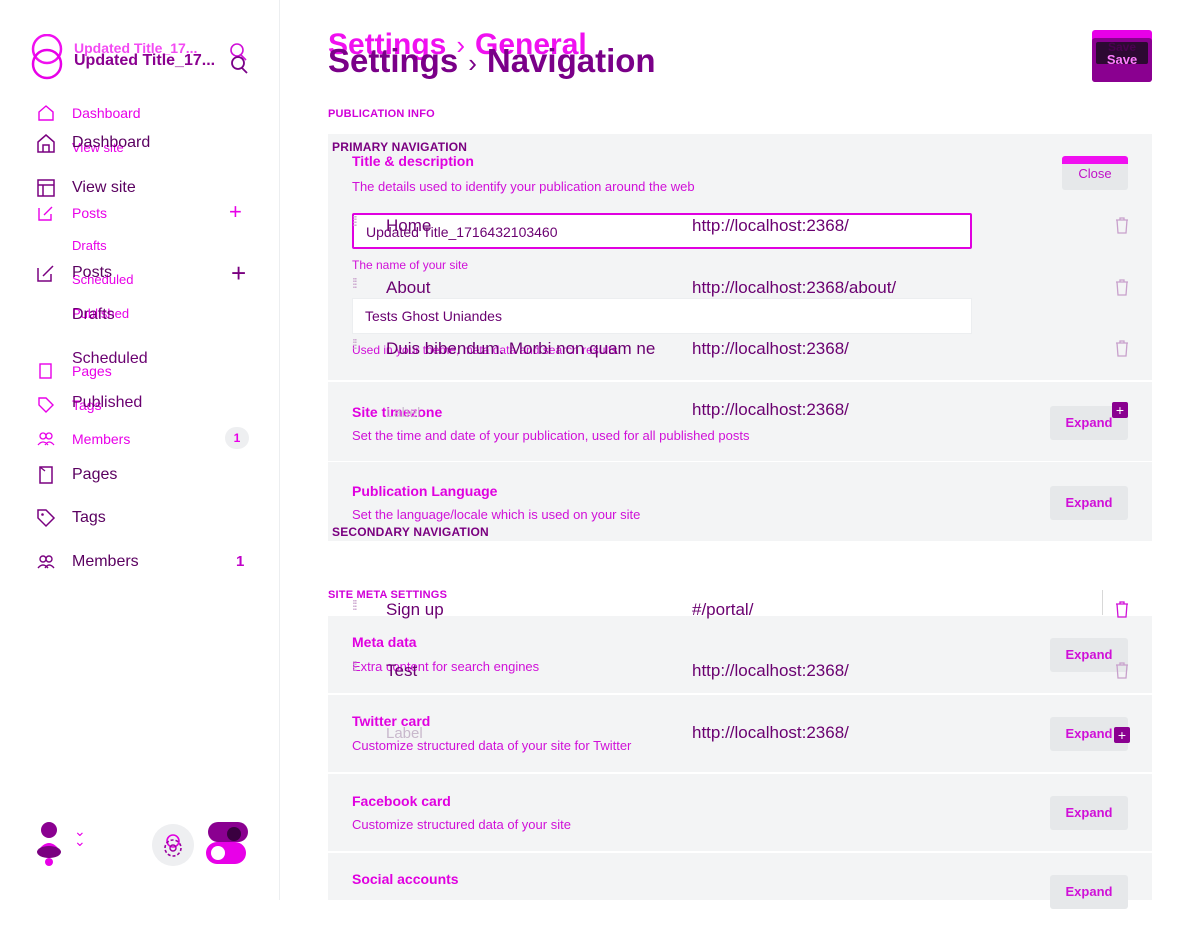 This screenshot has width=1200, height=952. Describe the element at coordinates (461, 824) in the screenshot. I see `facebook-desc: Customize structured data of your site` at that location.